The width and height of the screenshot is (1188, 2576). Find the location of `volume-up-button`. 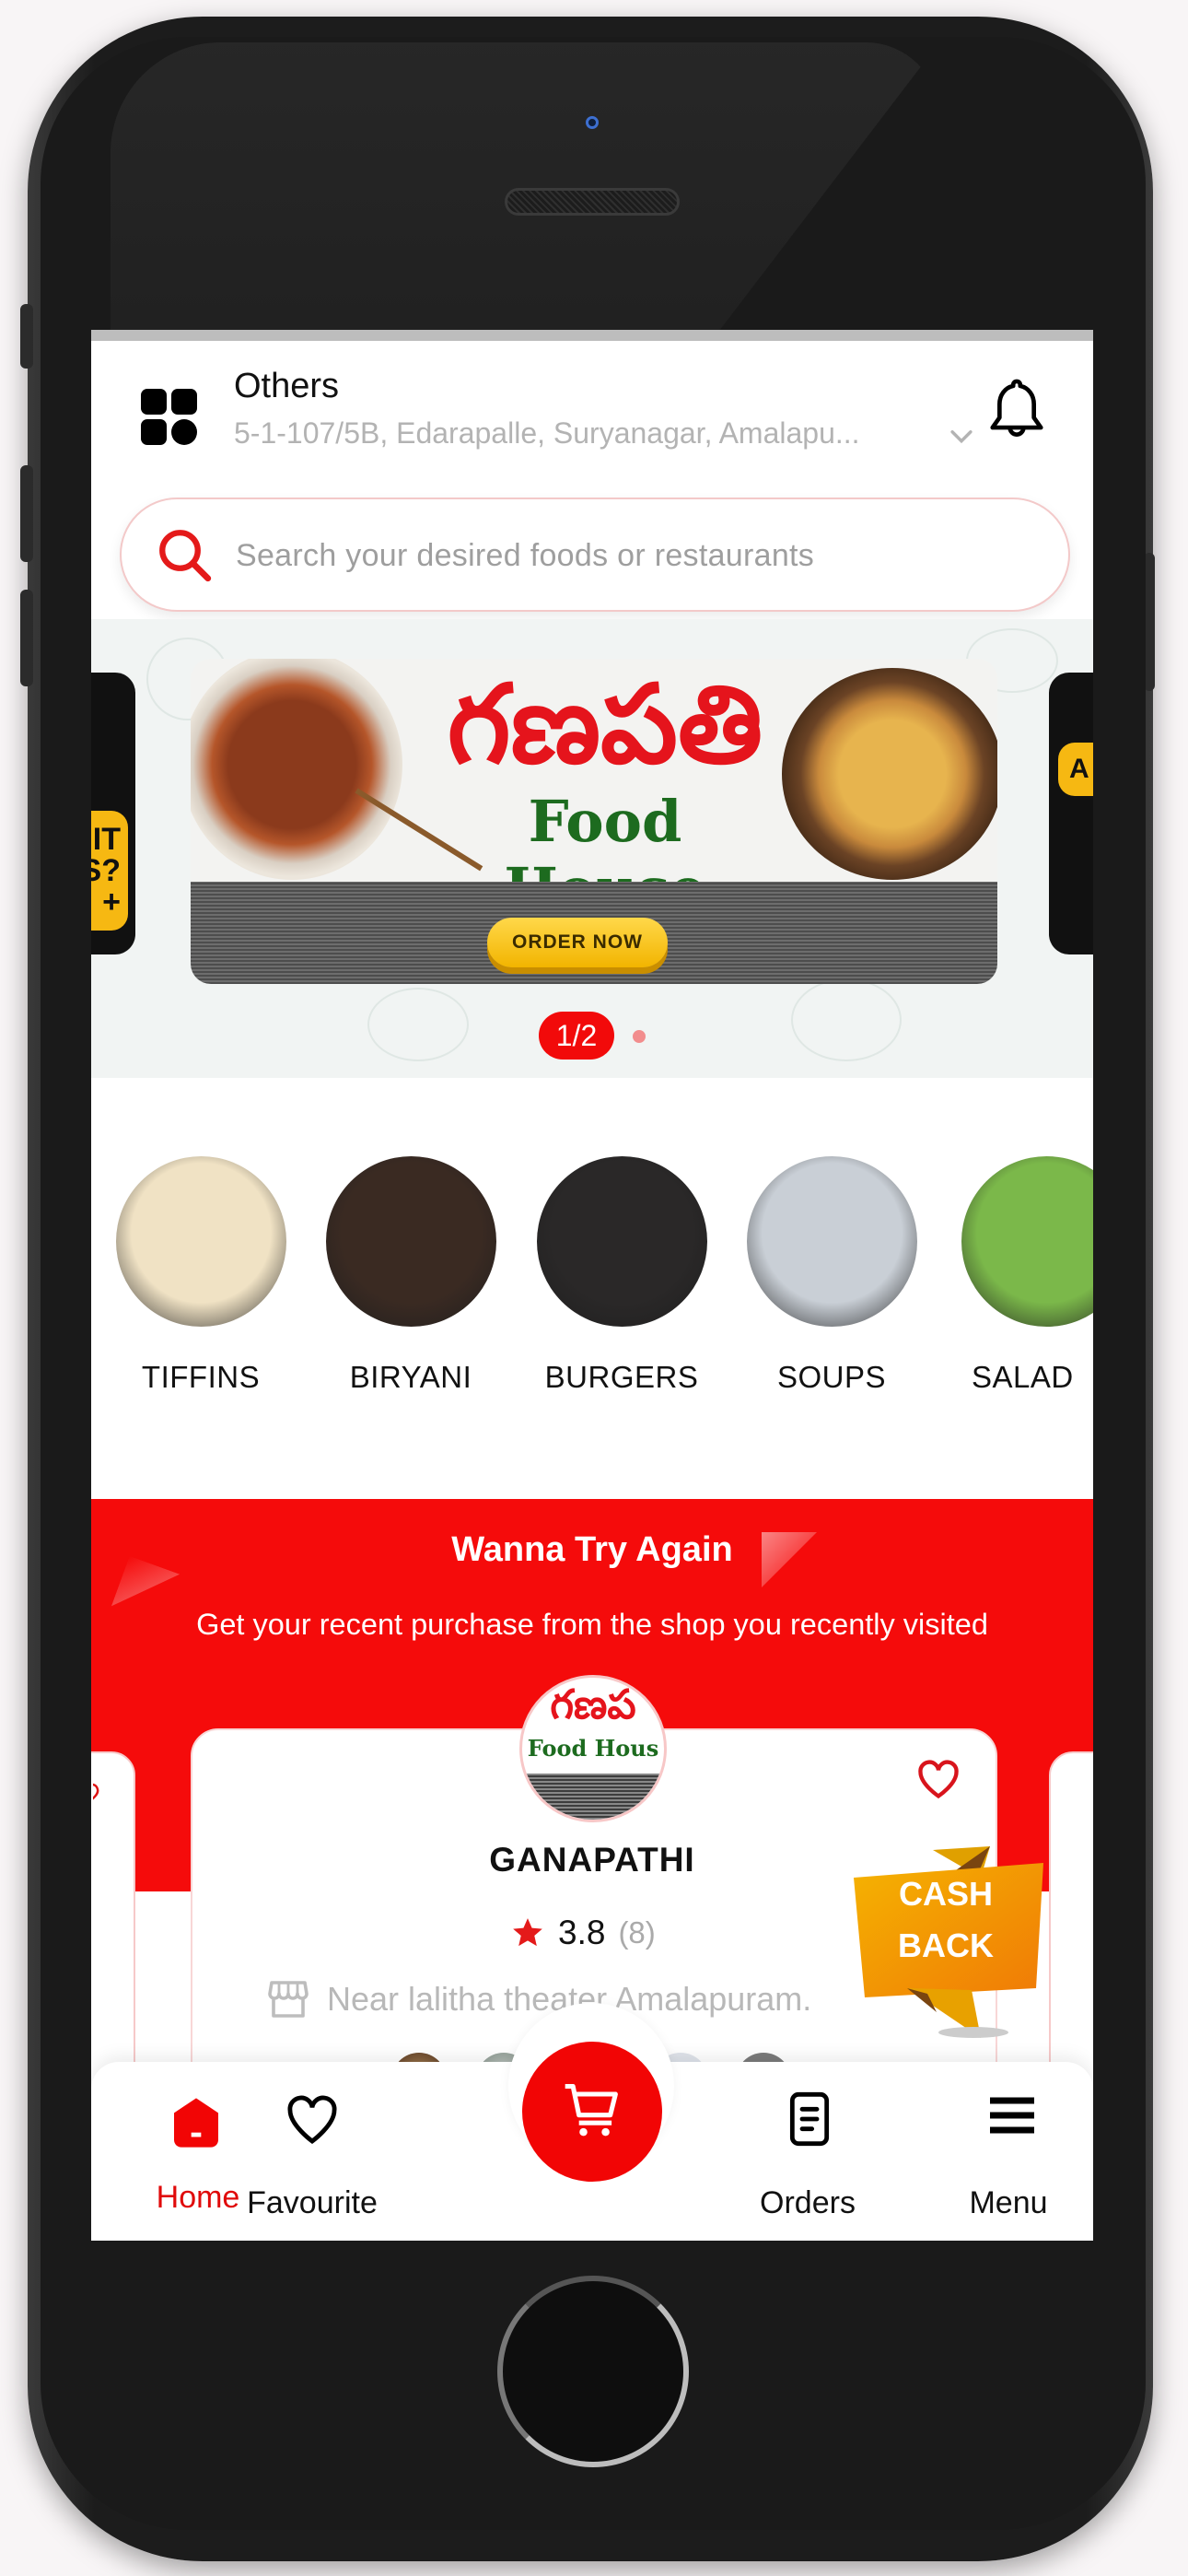

volume-up-button is located at coordinates (26, 513).